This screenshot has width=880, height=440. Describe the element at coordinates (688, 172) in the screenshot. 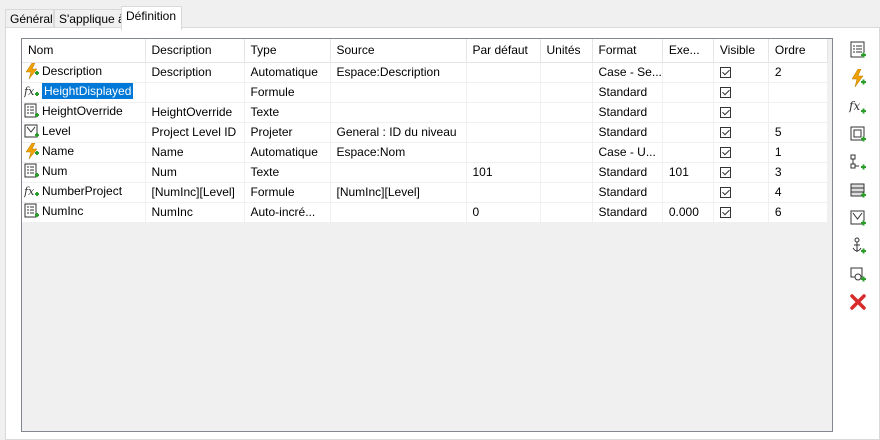

I see `cell-exe: 101` at that location.